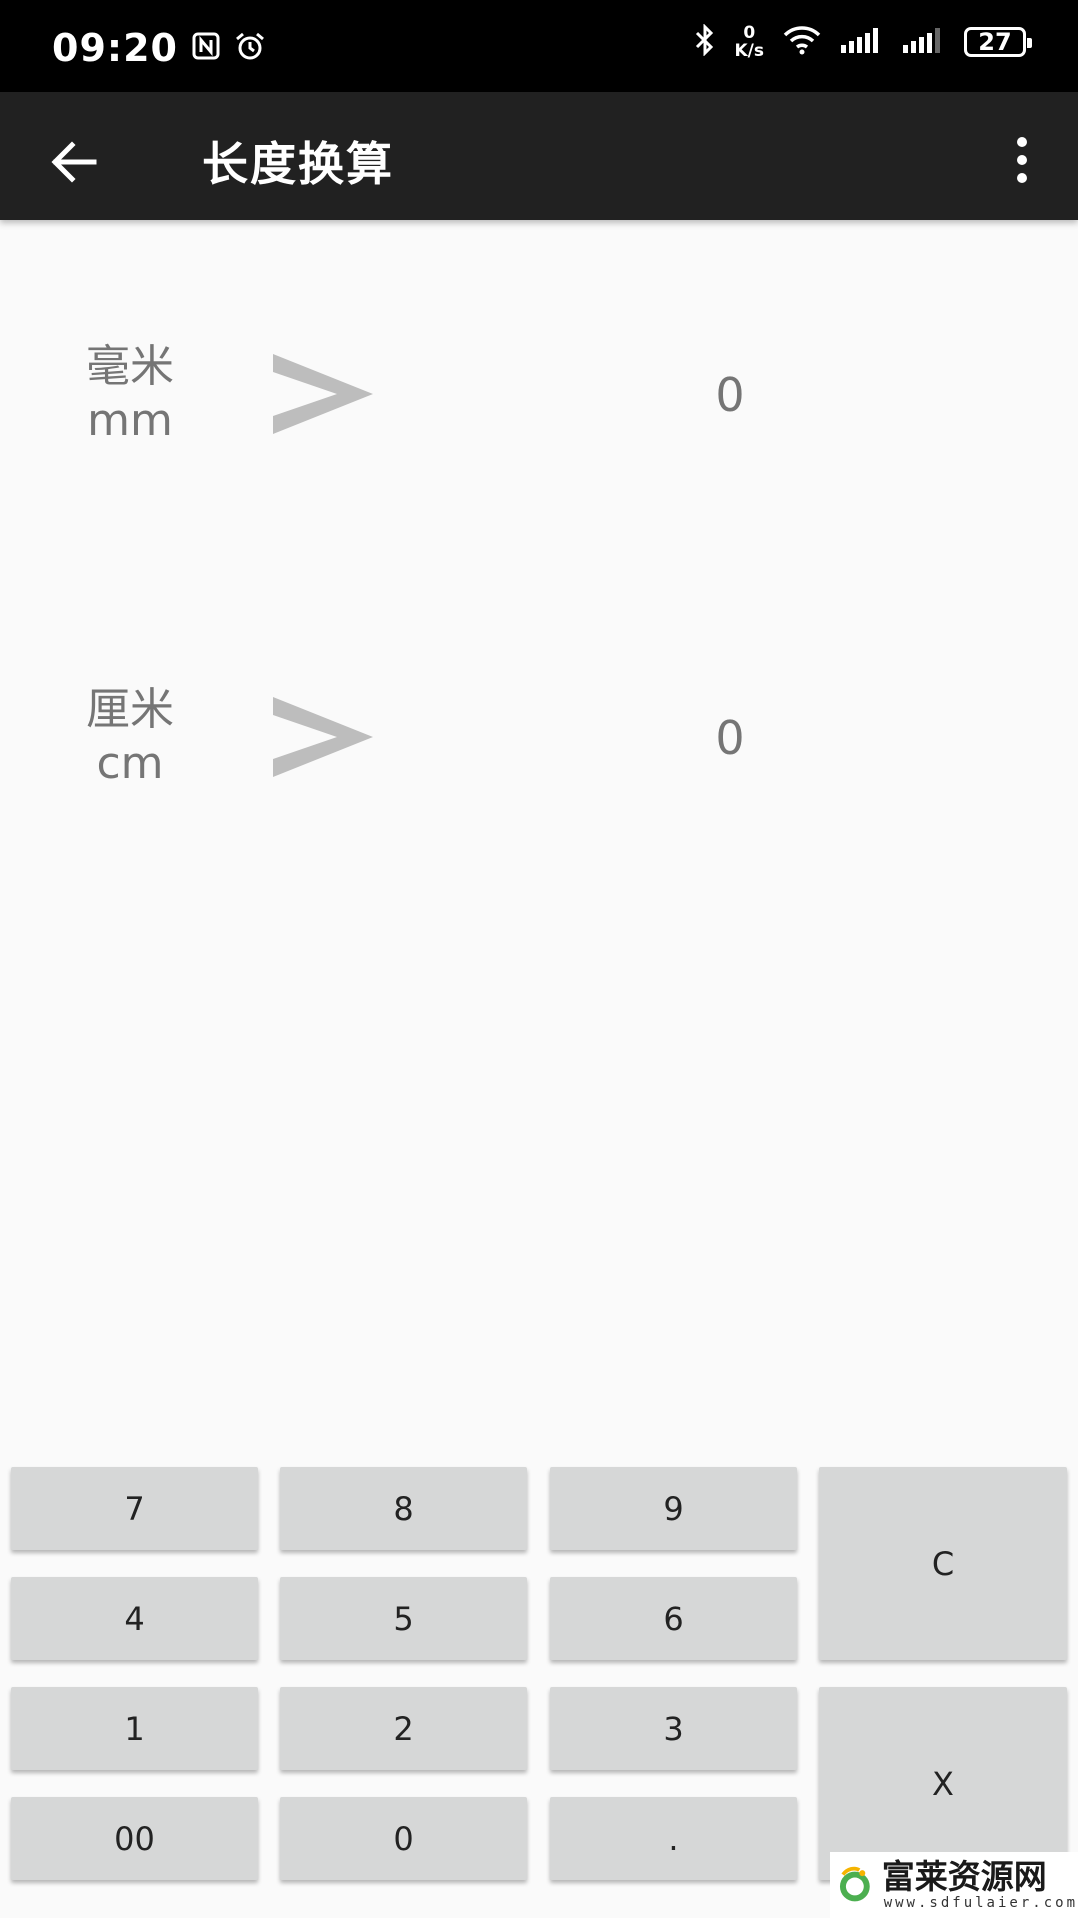  What do you see at coordinates (130, 737) in the screenshot?
I see `unit-label: 厘米 cm` at bounding box center [130, 737].